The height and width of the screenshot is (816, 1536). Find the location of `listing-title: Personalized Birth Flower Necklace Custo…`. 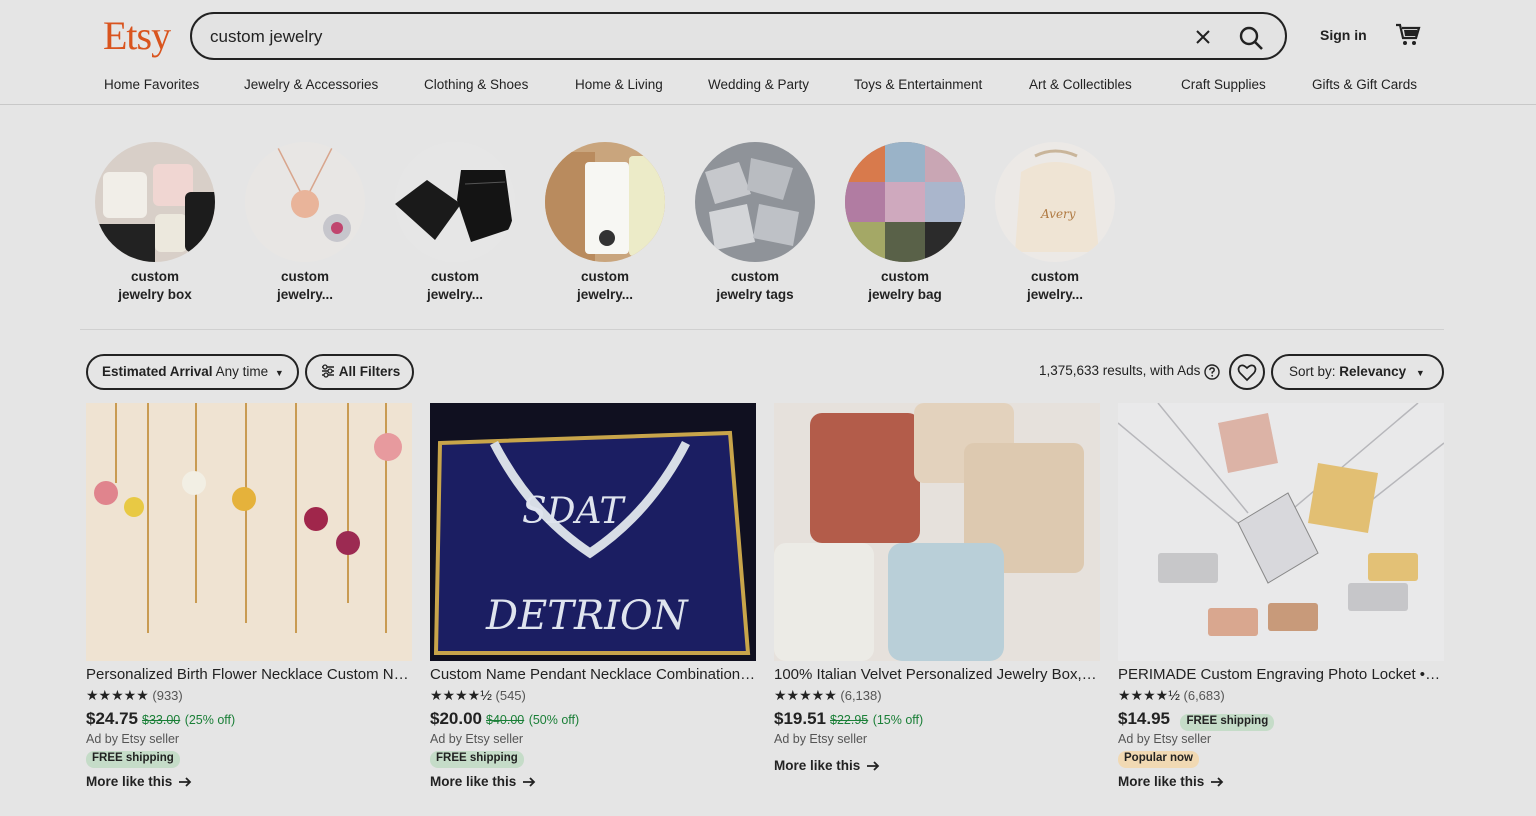

listing-title: Personalized Birth Flower Necklace Custo… is located at coordinates (249, 675).